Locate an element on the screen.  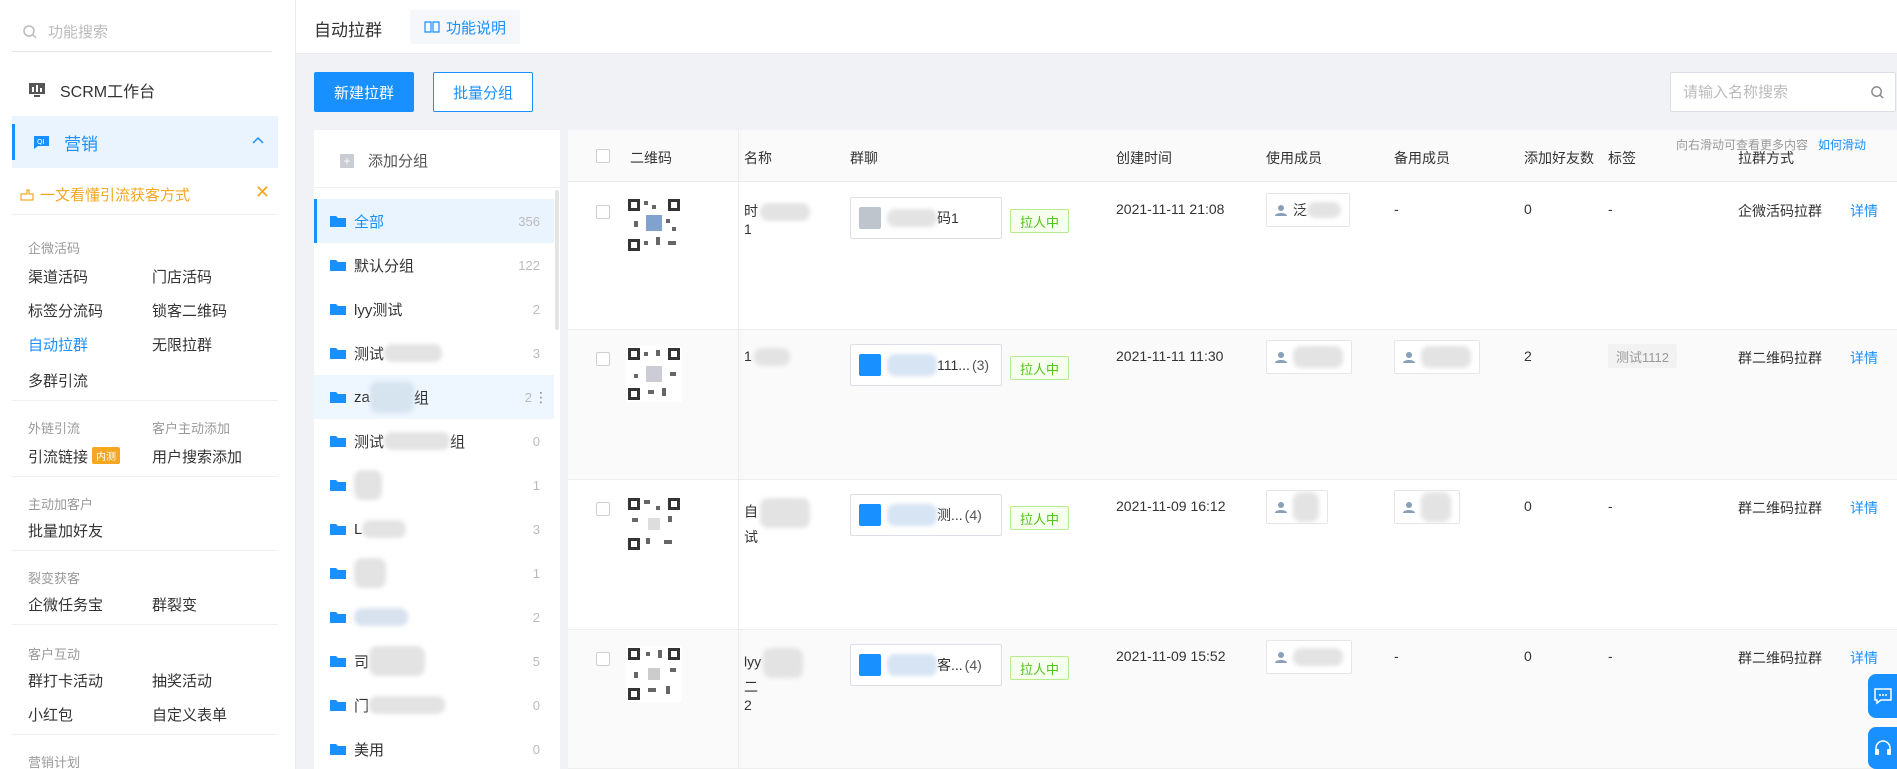
group-item: 默认分组 122 is located at coordinates (434, 265).